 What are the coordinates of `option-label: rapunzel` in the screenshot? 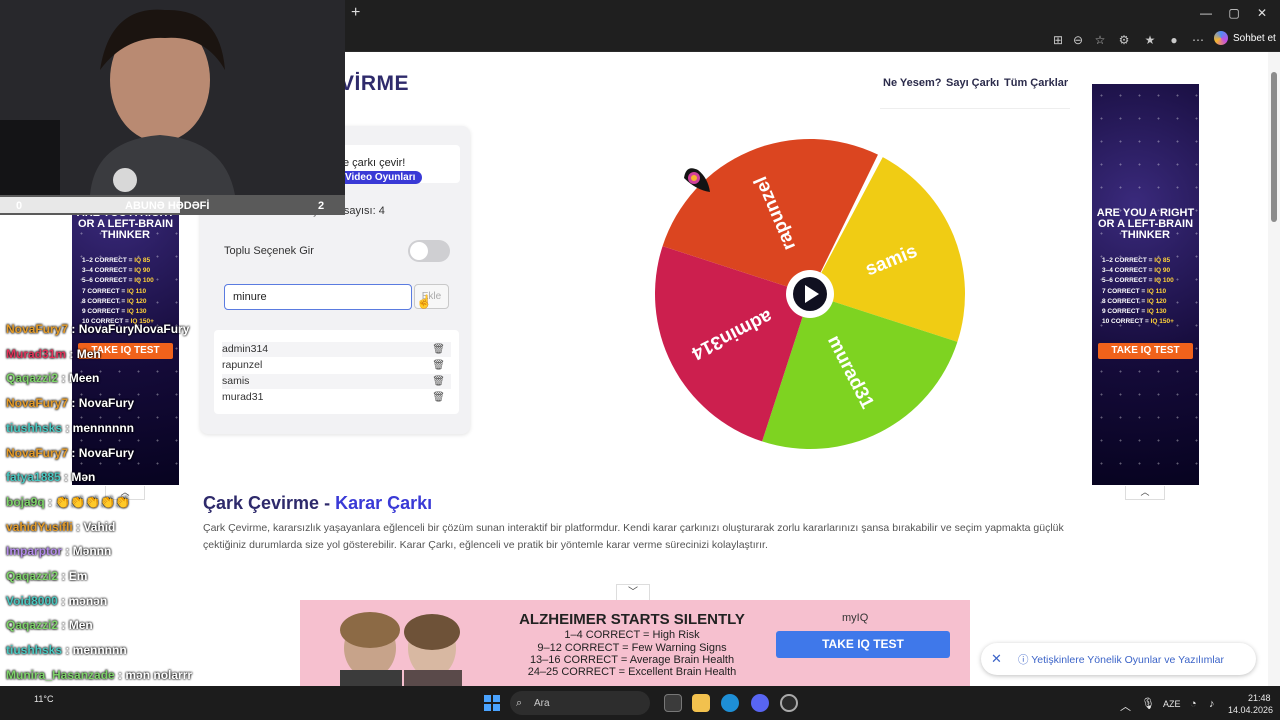 It's located at (242, 365).